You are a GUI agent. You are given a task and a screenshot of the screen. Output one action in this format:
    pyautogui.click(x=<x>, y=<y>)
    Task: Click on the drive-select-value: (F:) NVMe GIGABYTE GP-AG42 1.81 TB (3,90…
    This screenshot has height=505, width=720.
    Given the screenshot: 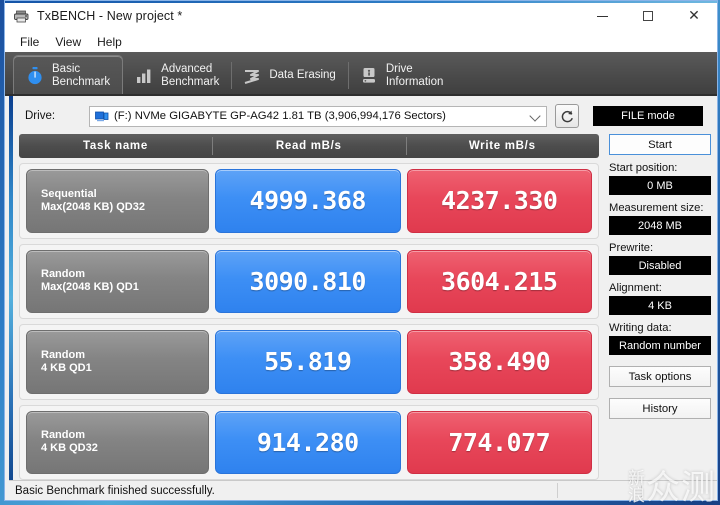 What is the action you would take?
    pyautogui.click(x=280, y=116)
    